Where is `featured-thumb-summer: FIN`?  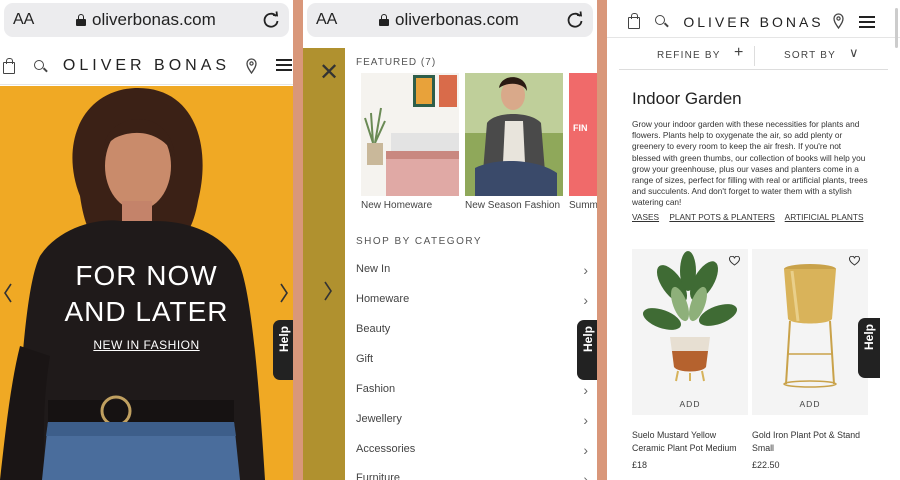 featured-thumb-summer: FIN is located at coordinates (583, 134).